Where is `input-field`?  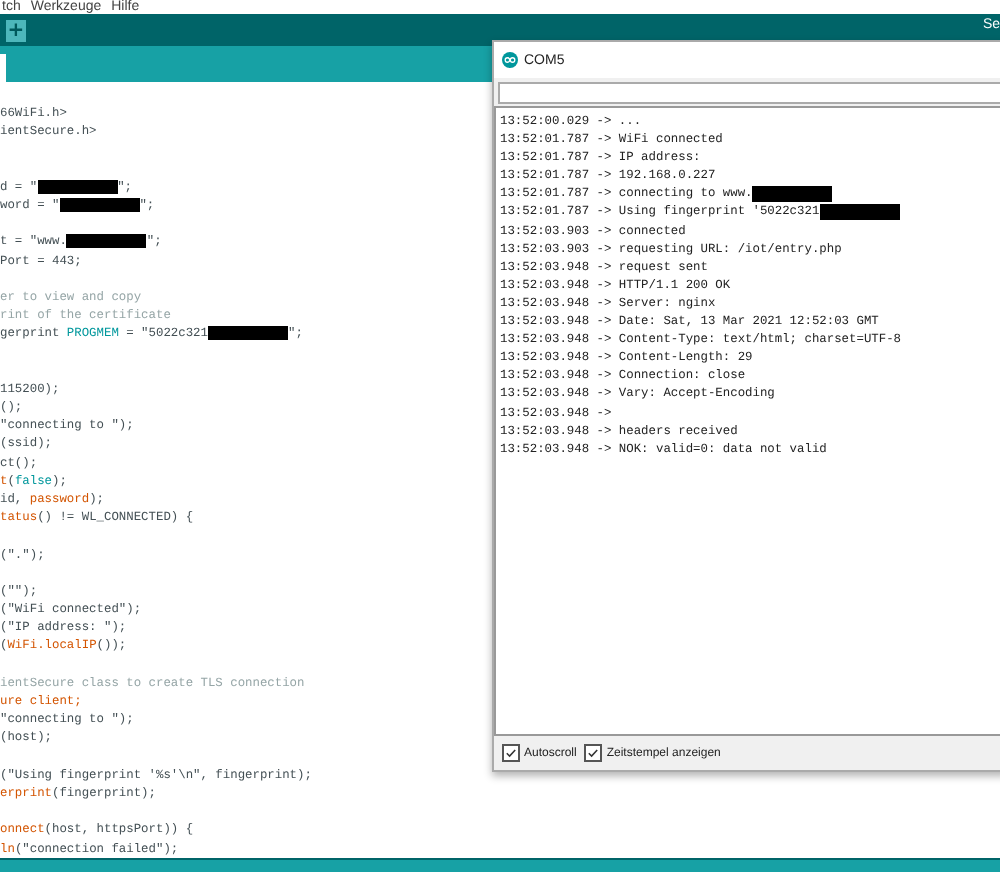
input-field is located at coordinates (749, 93).